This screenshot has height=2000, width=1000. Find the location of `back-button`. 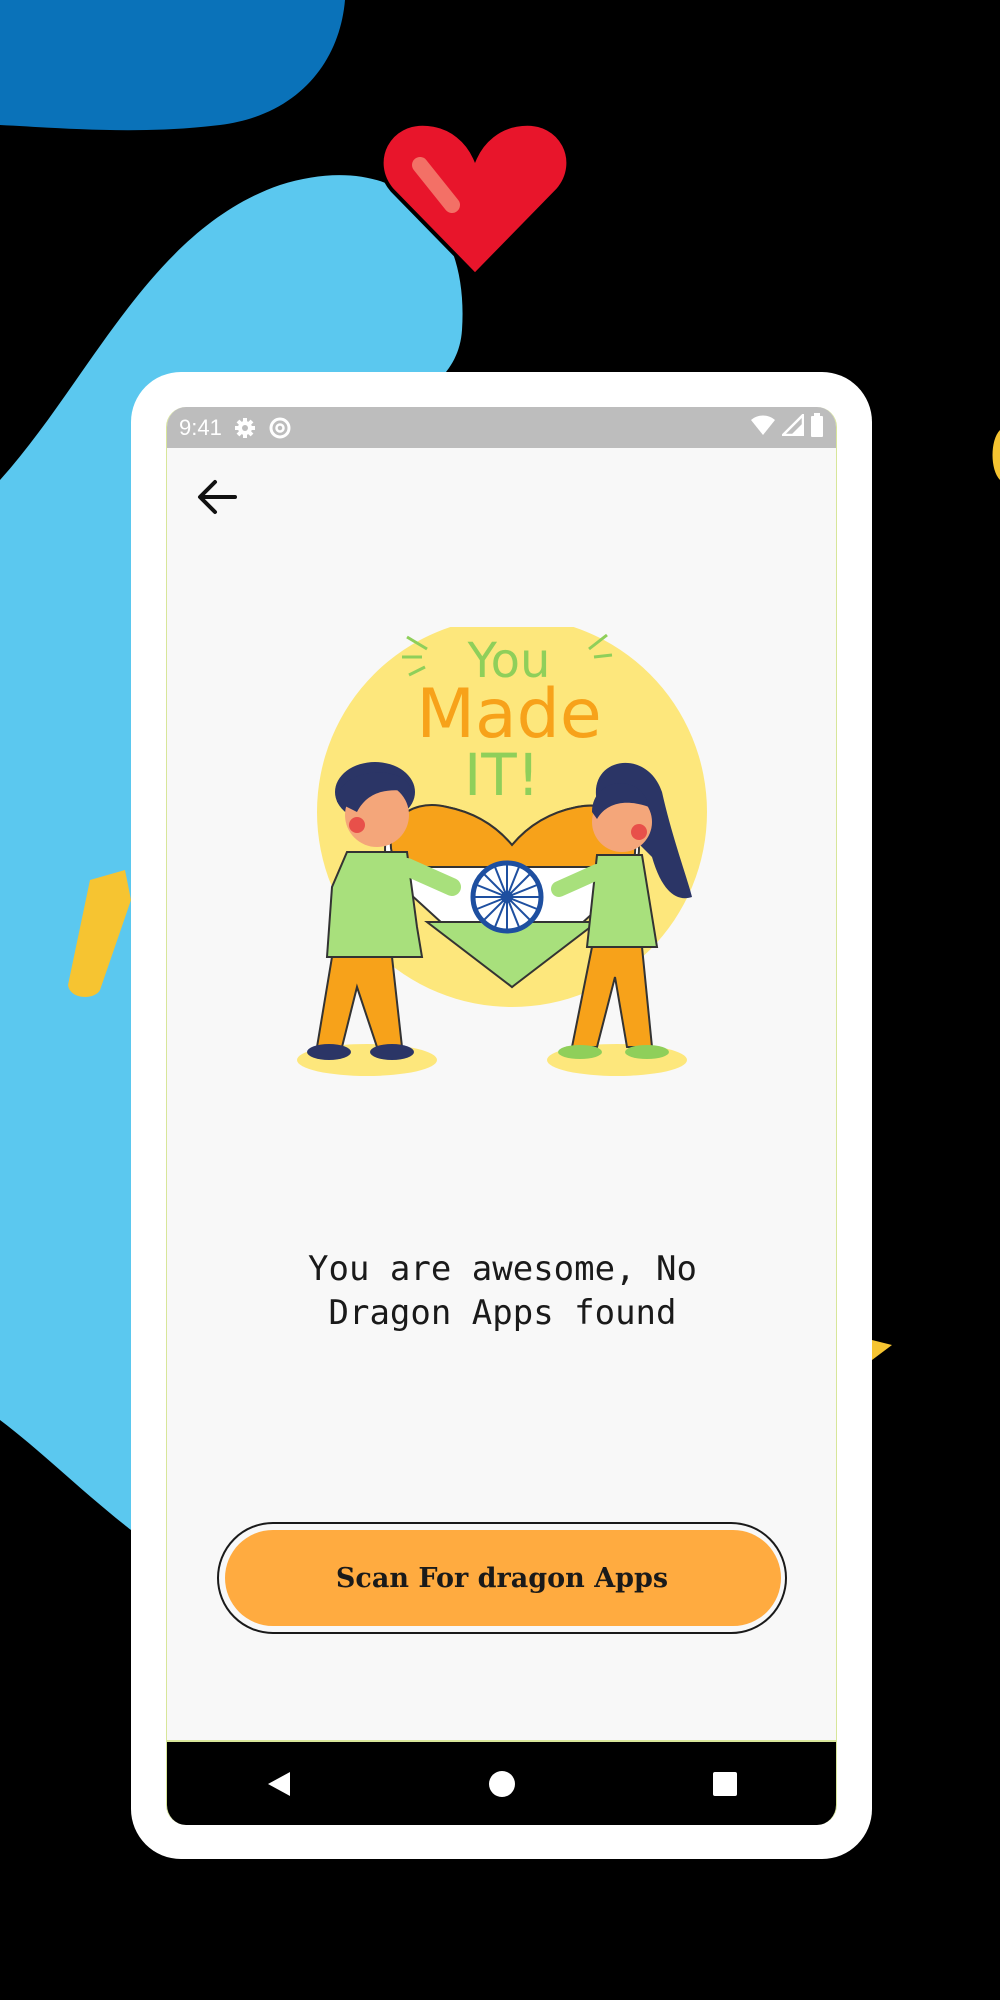

back-button is located at coordinates (217, 497).